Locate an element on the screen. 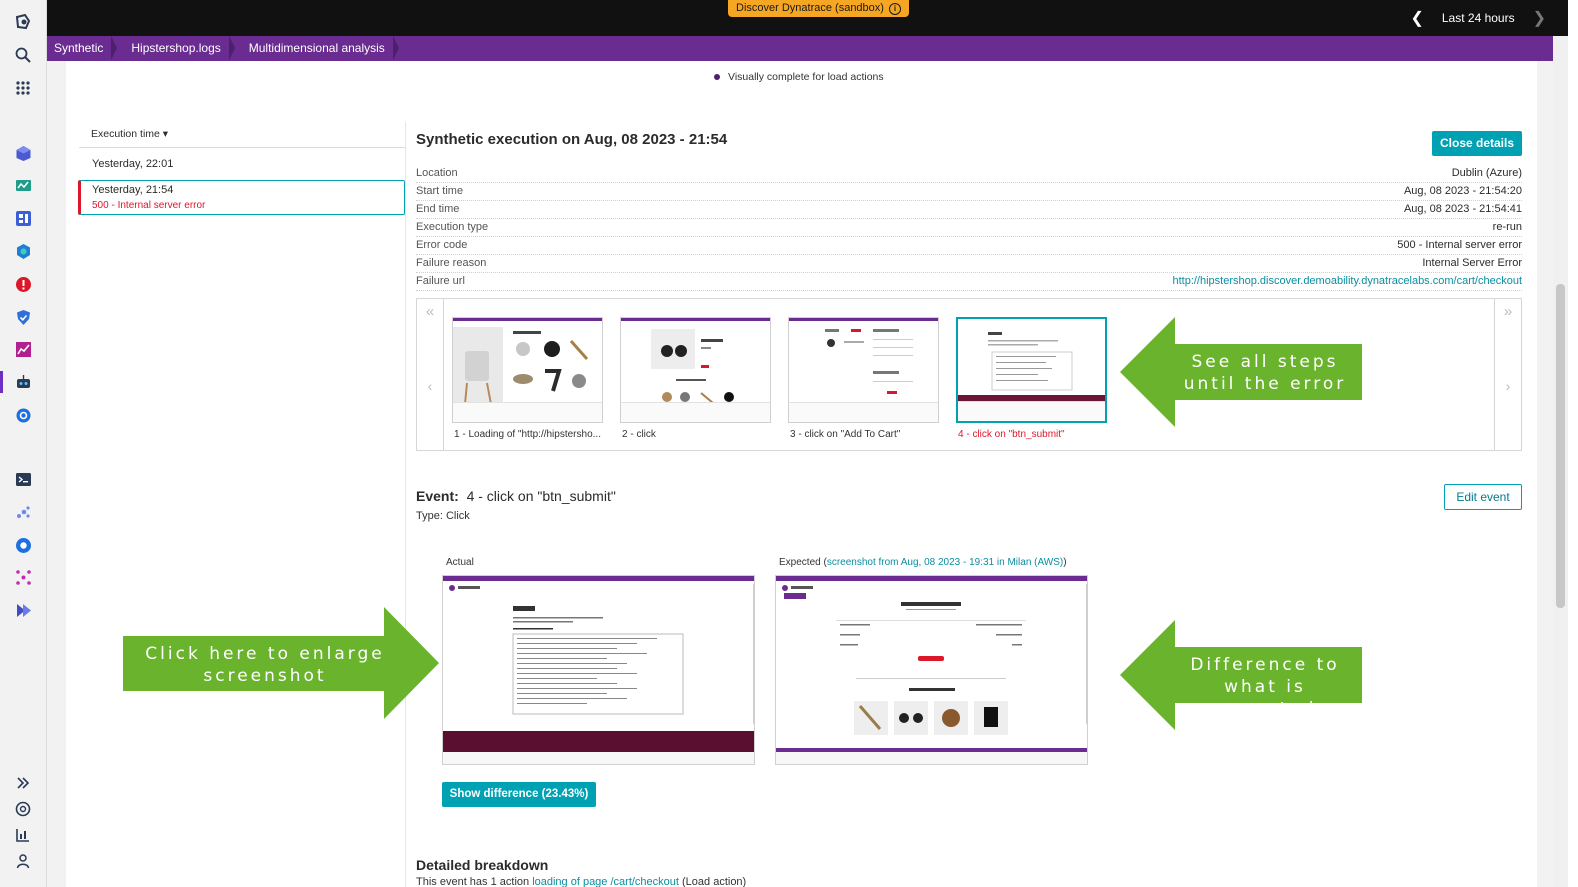 Image resolution: width=1578 pixels, height=887 pixels. detail-row-error-code: Error code 500 - Internal server error is located at coordinates (969, 246).